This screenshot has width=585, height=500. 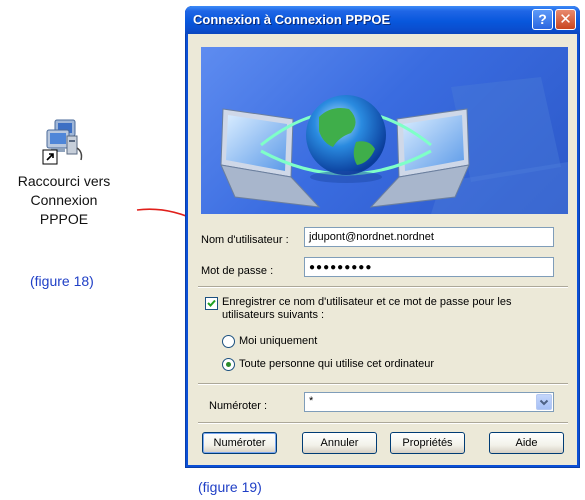 I want to click on shortcut-label: Raccourci vers Connexion PPPOE, so click(x=64, y=200).